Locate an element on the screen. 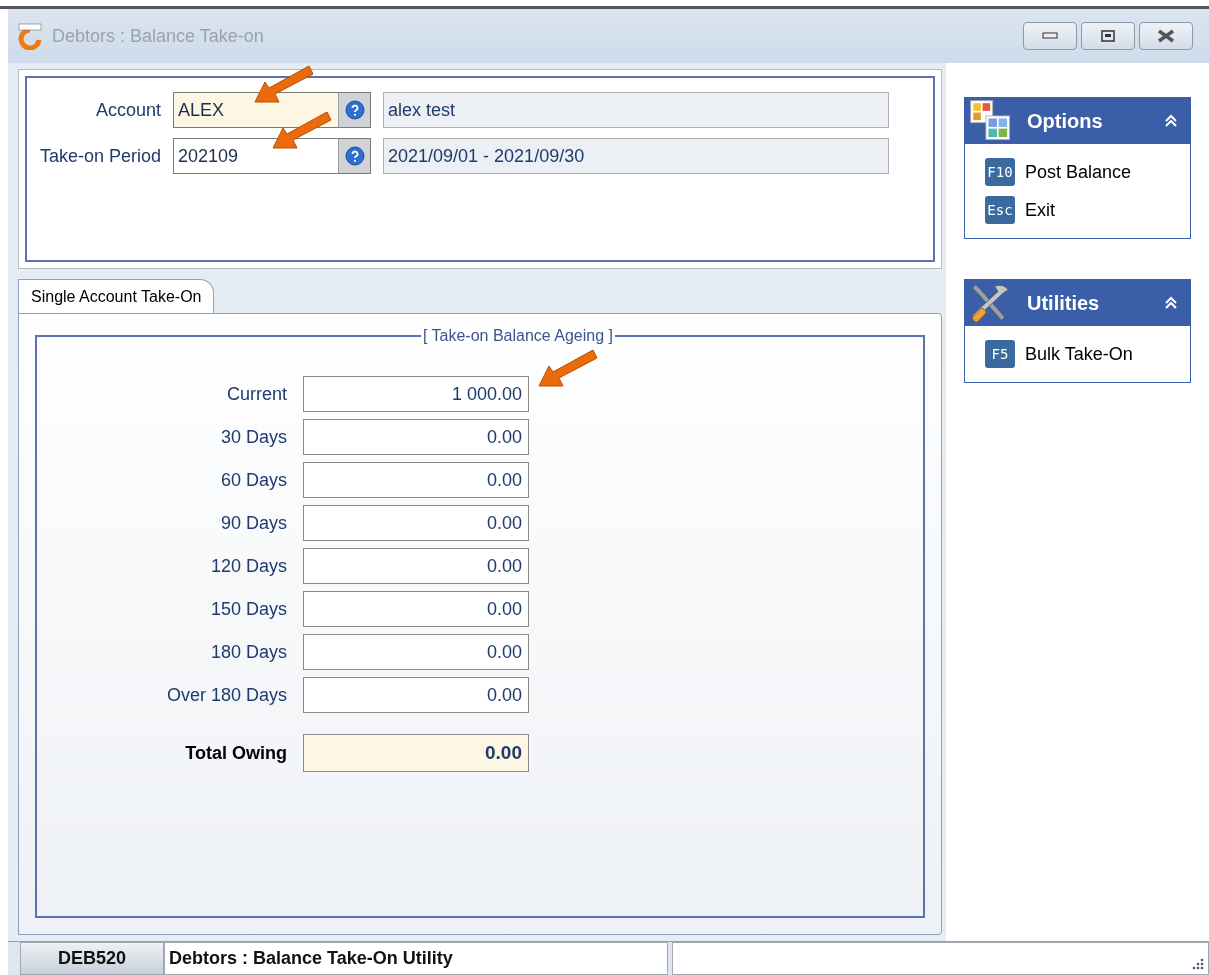  menu-link: Post Balance is located at coordinates (1078, 172).